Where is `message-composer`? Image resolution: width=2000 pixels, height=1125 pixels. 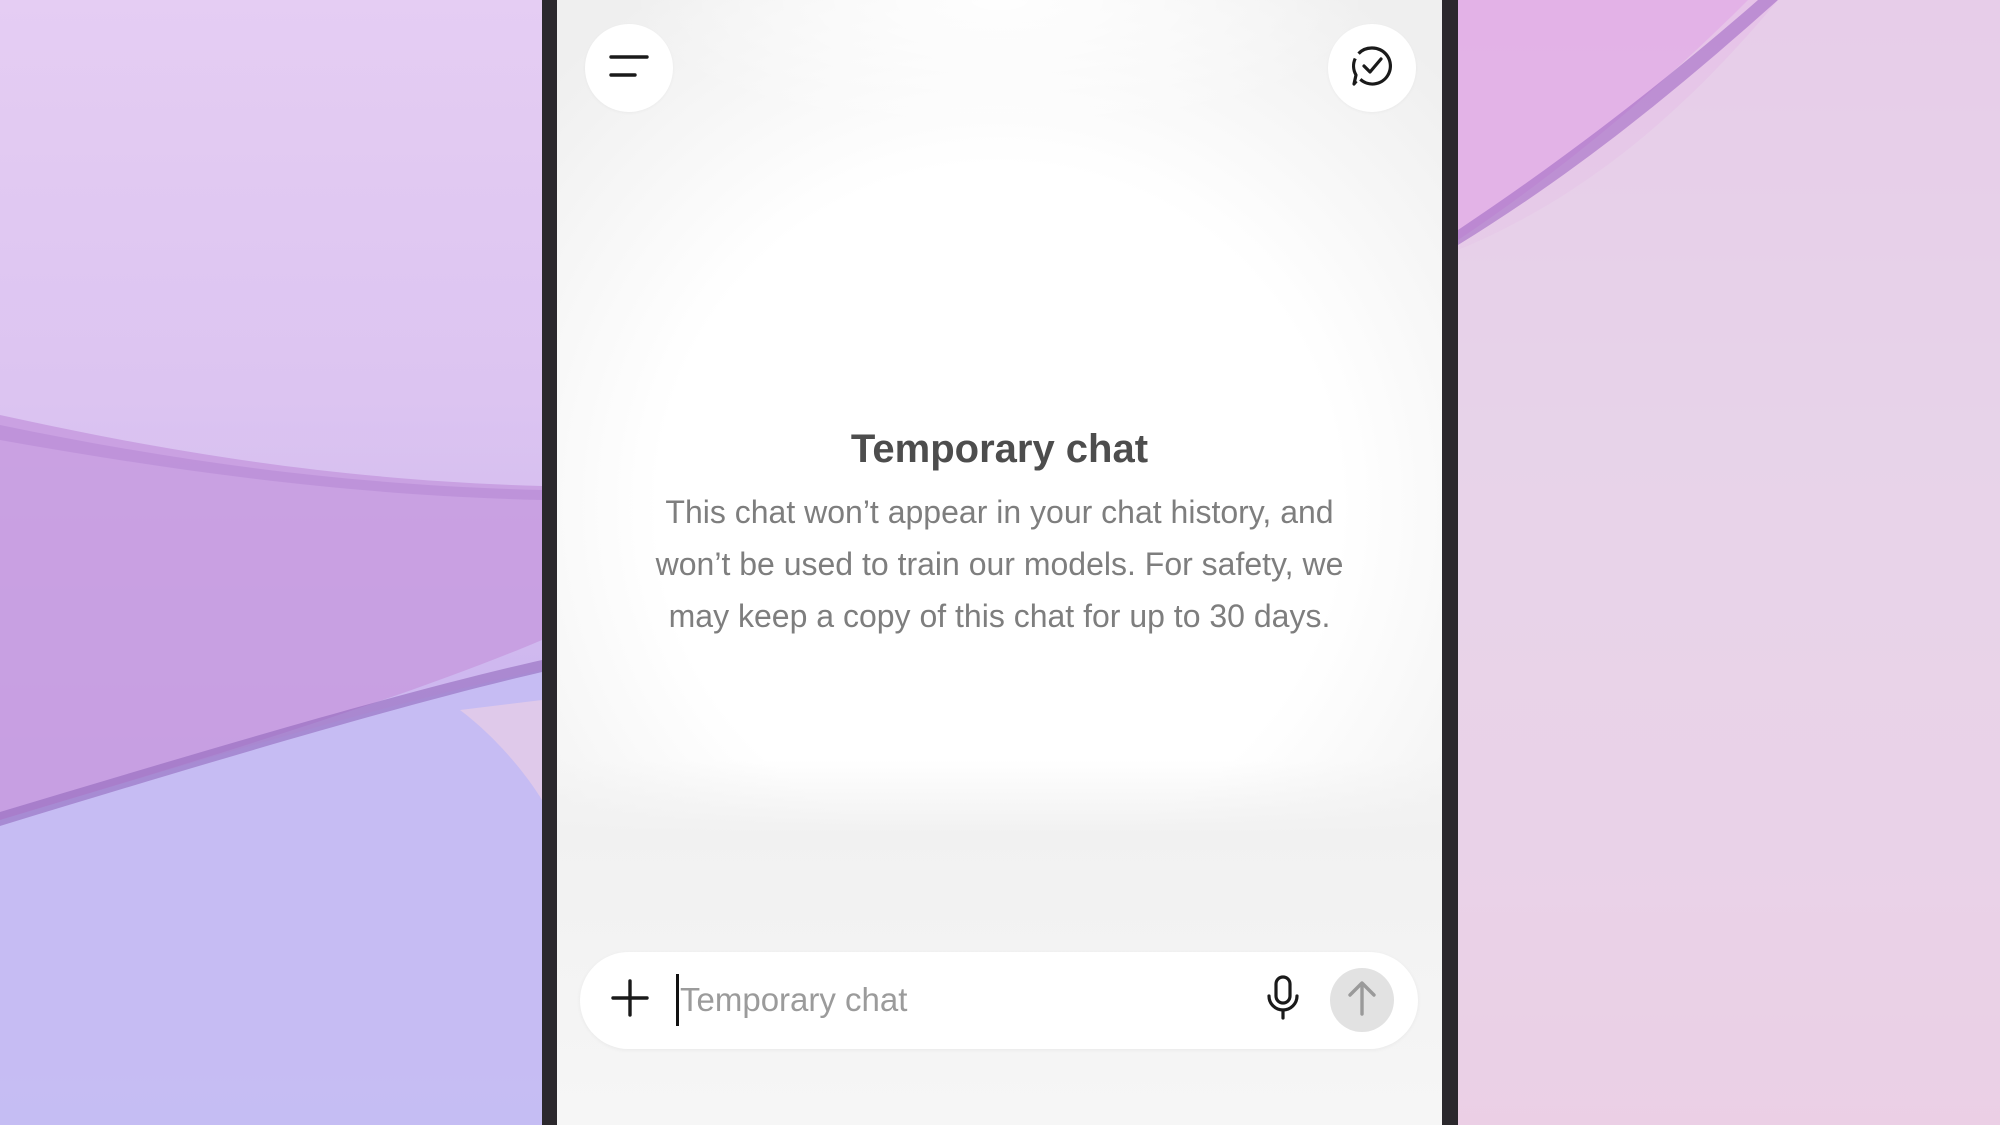 message-composer is located at coordinates (999, 1000).